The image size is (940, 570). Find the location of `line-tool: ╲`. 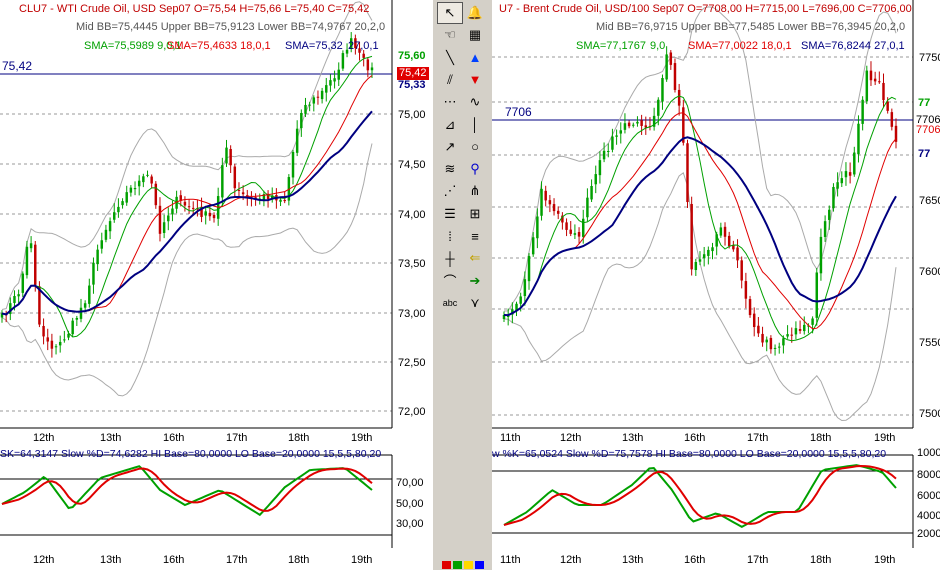

line-tool: ╲ is located at coordinates (450, 58).